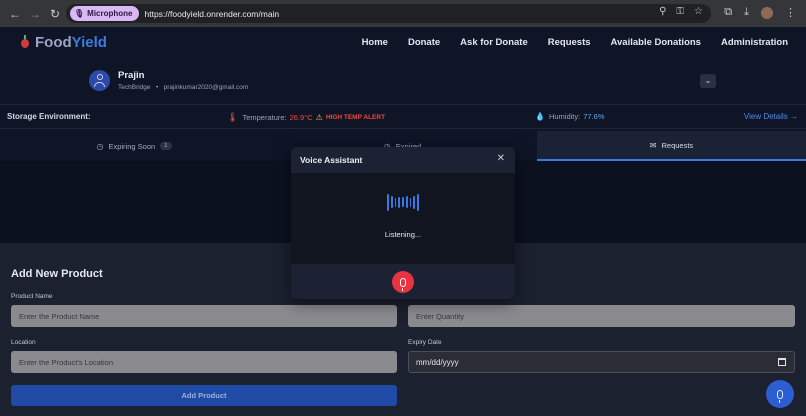 The image size is (806, 416). I want to click on modal-header: Voice Assistant, so click(403, 160).